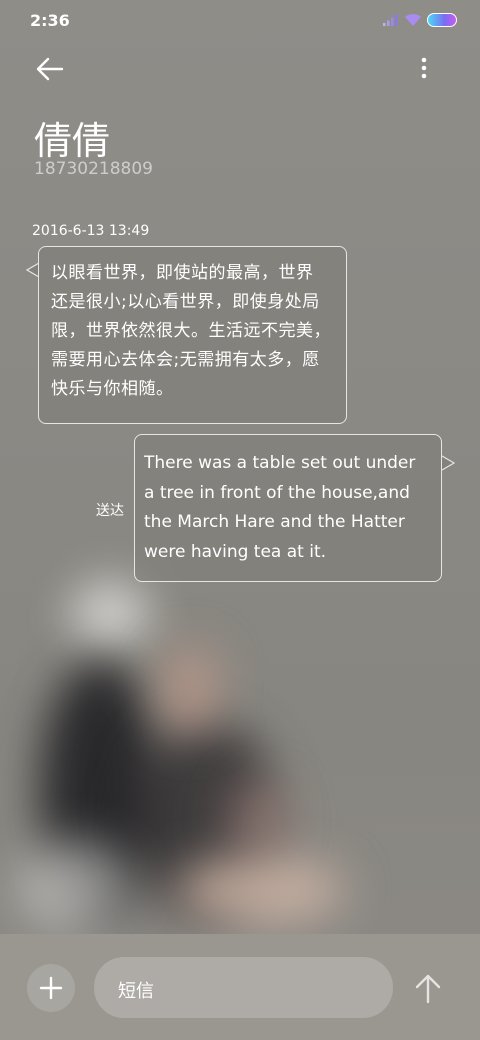  What do you see at coordinates (274, 522) in the screenshot?
I see `message-line: the March Hare and the Hatter` at bounding box center [274, 522].